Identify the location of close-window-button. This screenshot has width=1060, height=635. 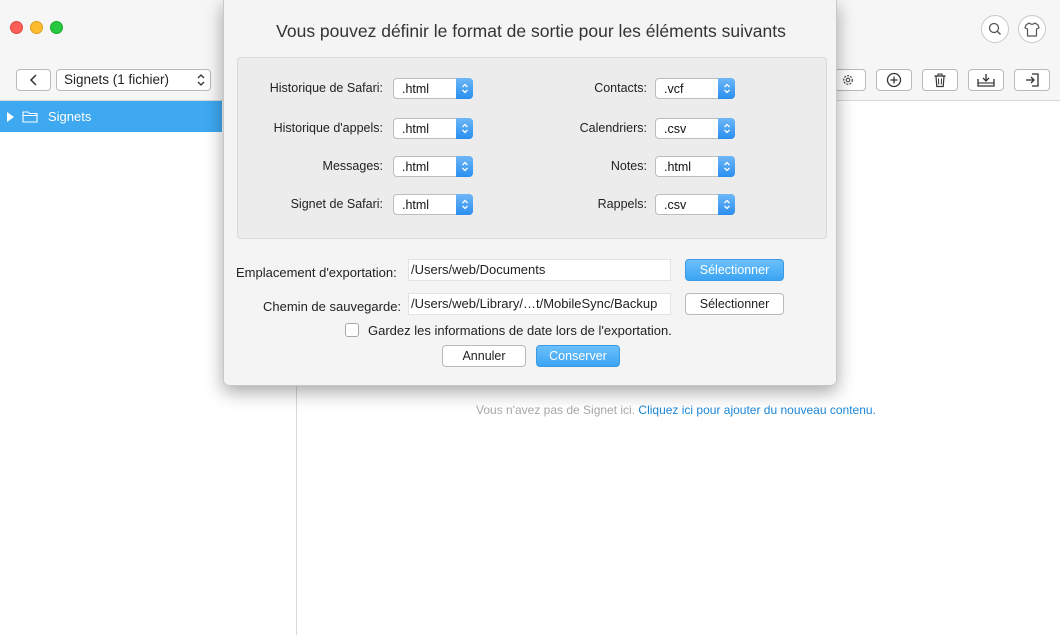
(16, 27).